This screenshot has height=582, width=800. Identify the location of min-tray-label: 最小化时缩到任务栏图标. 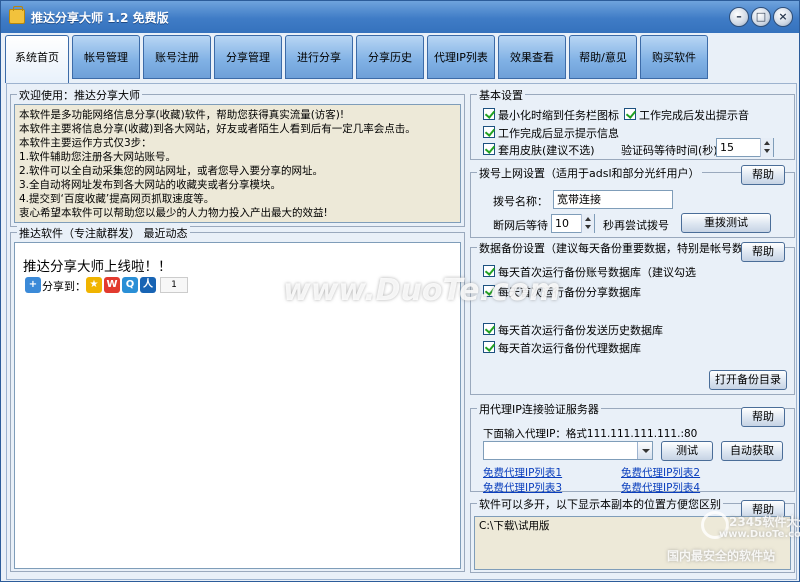
(558, 115).